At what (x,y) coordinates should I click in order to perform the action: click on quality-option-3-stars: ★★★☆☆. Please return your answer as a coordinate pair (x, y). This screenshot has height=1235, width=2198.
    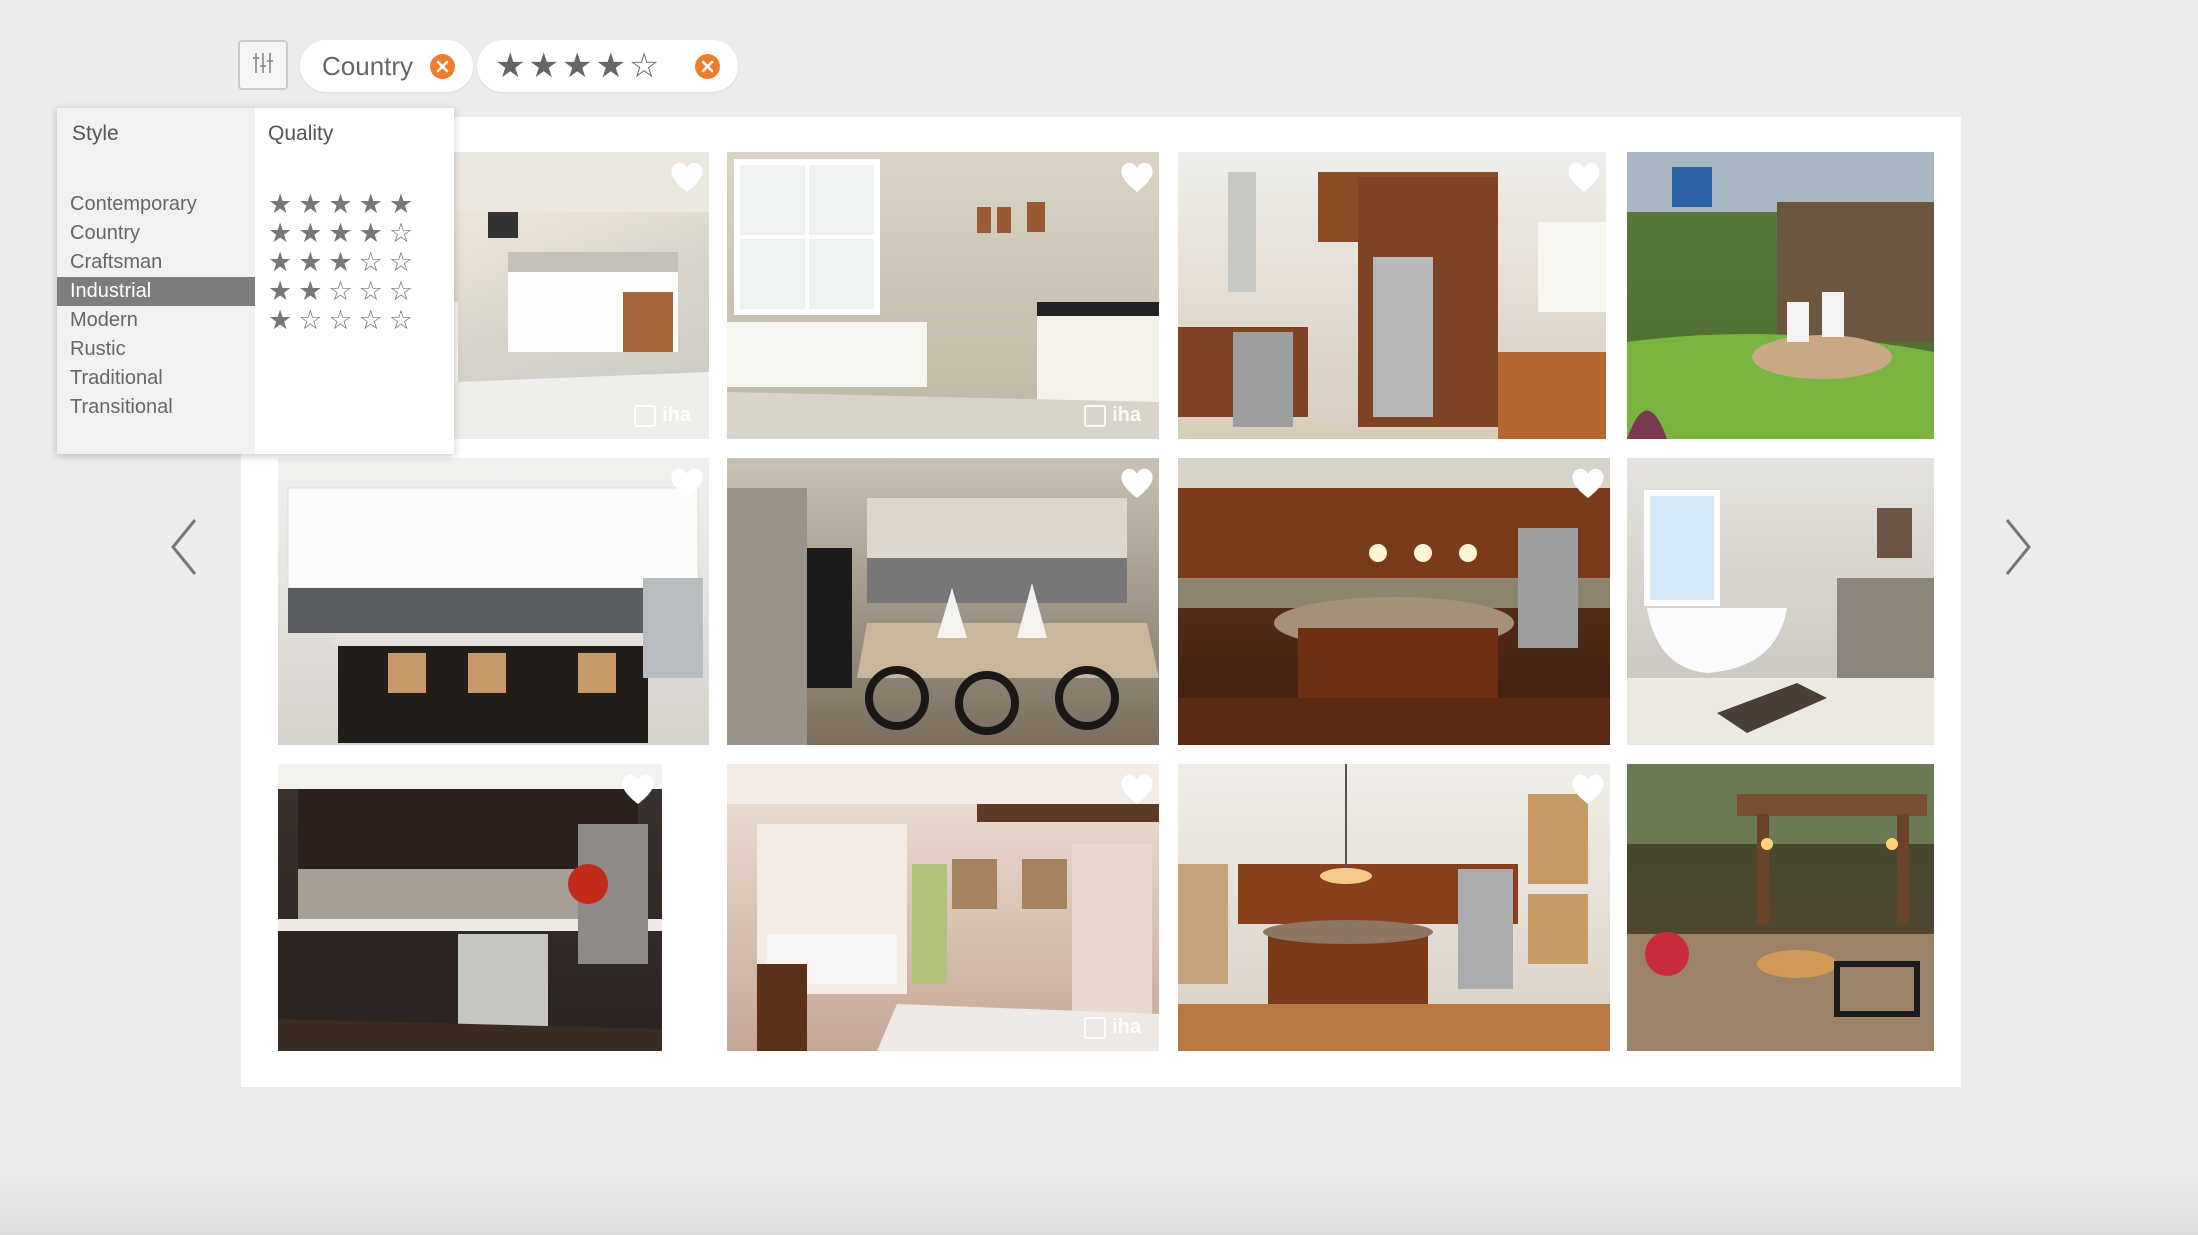
    Looking at the image, I should click on (343, 262).